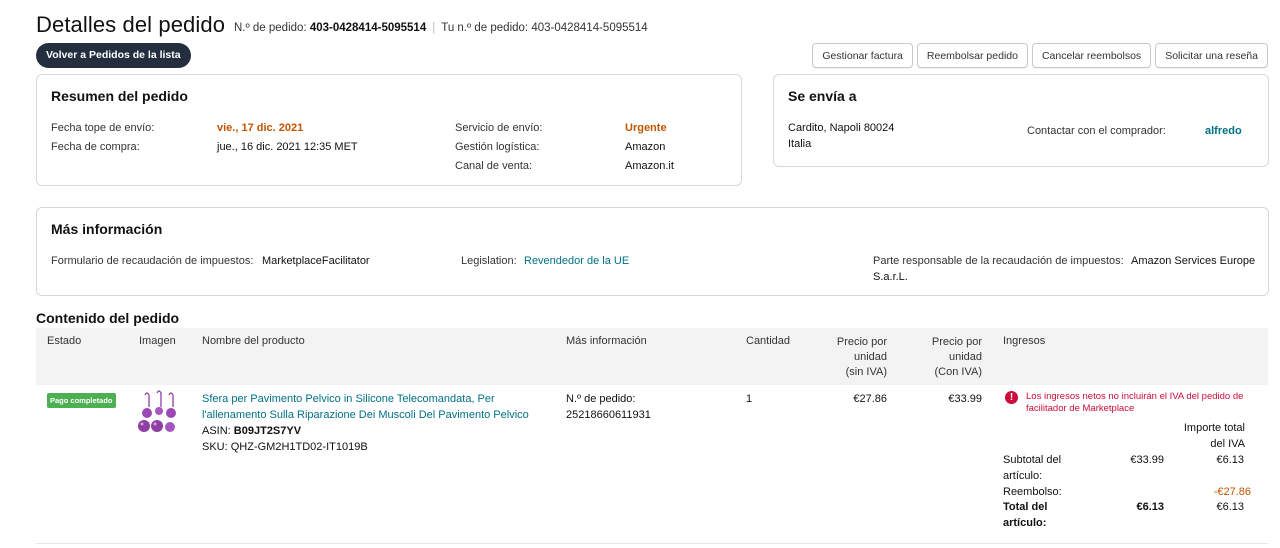  I want to click on subtotal-vat: €6.13, so click(1230, 460).